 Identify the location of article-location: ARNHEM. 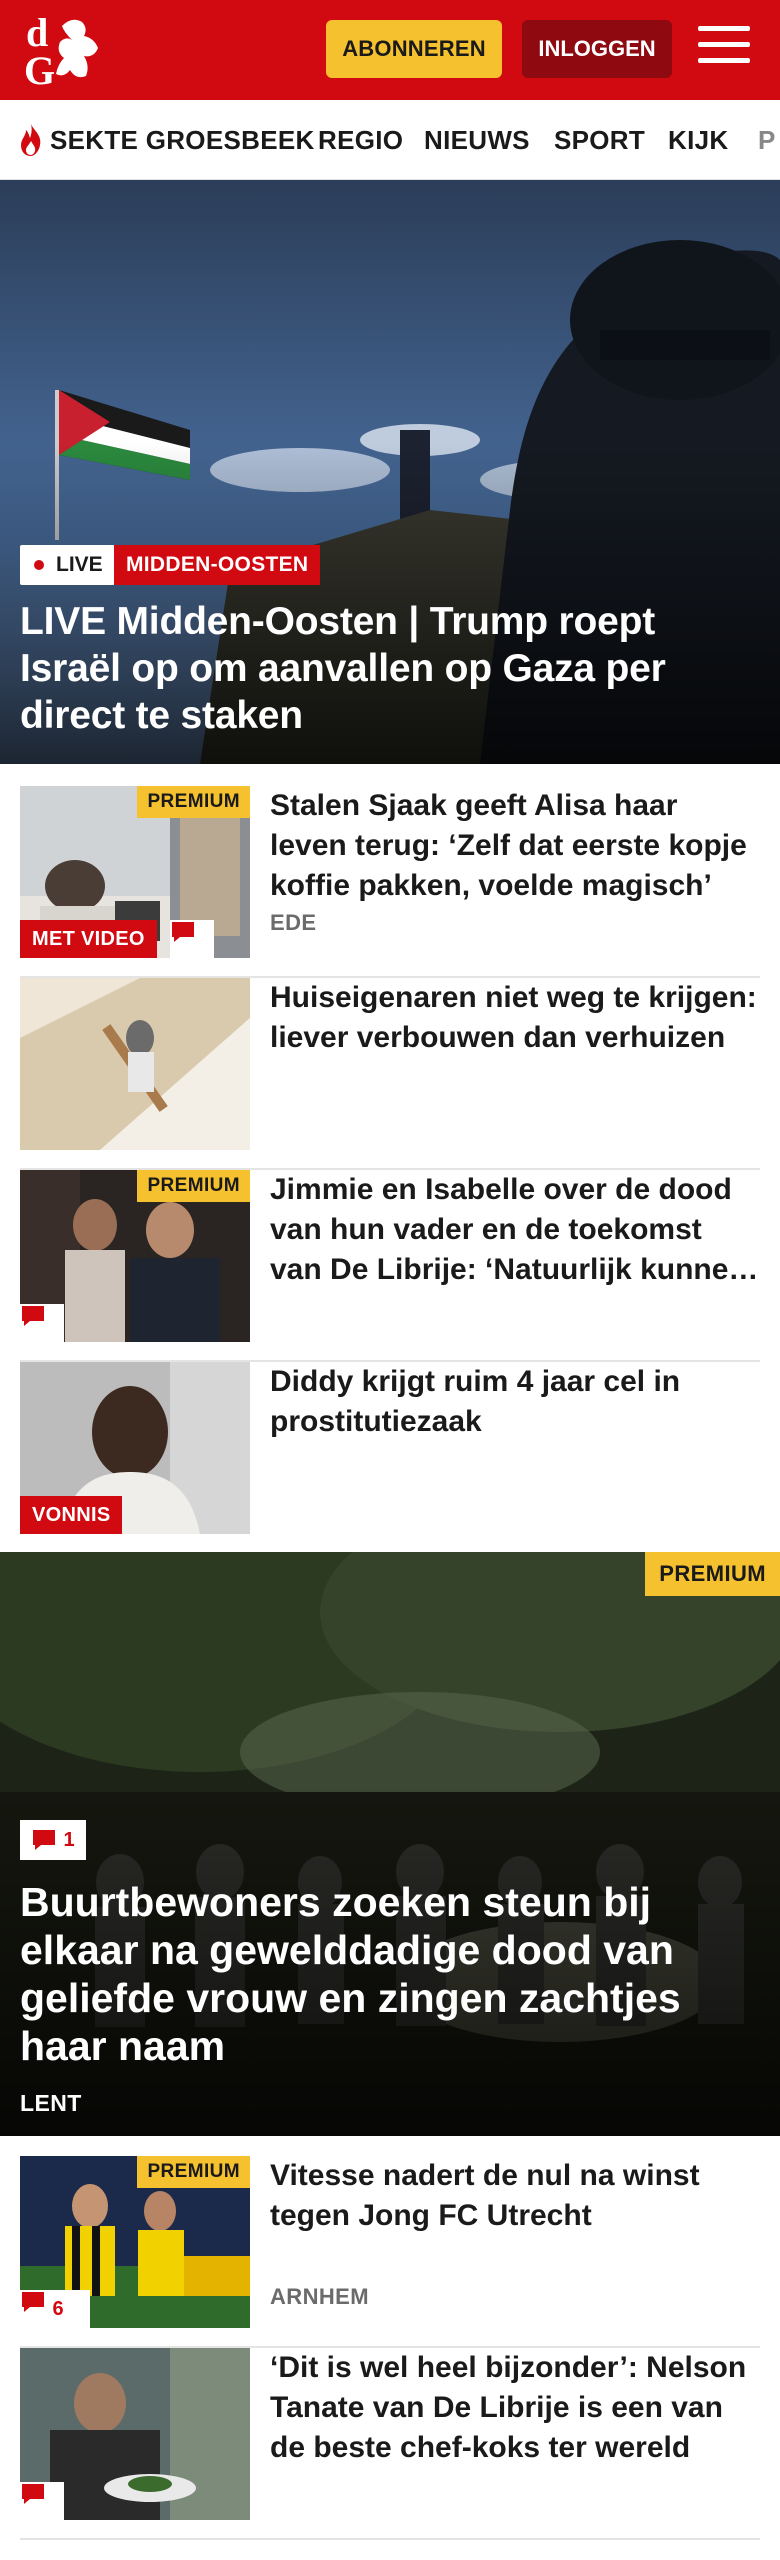
(319, 2296).